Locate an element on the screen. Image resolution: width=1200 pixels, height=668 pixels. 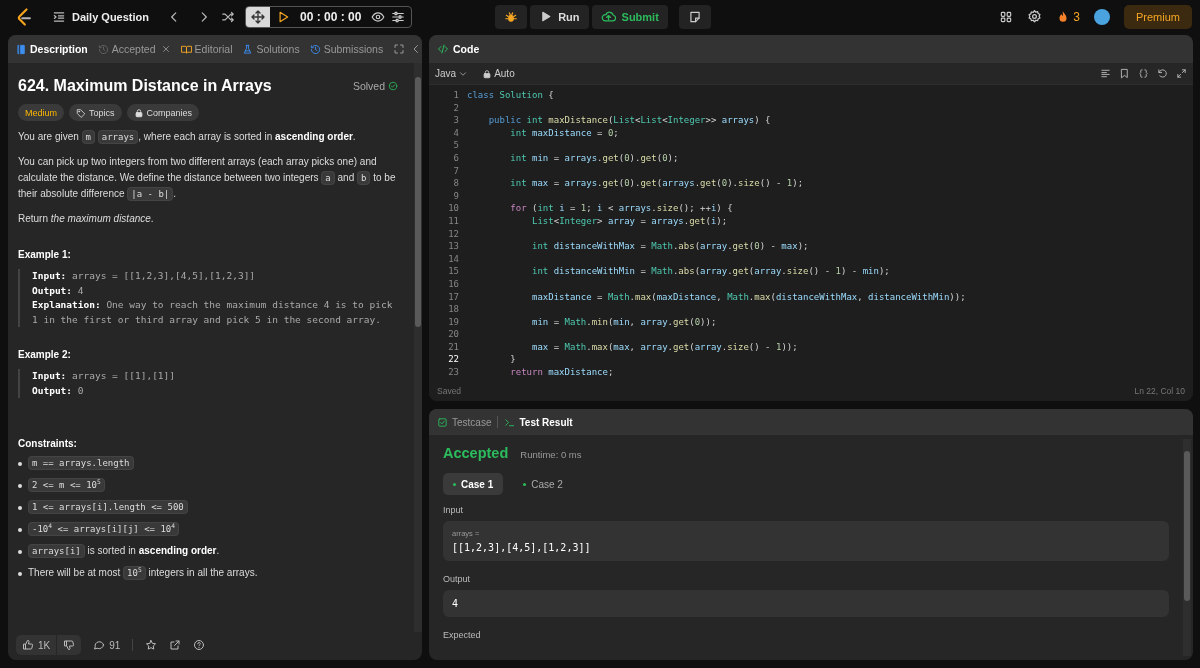
list-icon is located at coordinates (59, 16).